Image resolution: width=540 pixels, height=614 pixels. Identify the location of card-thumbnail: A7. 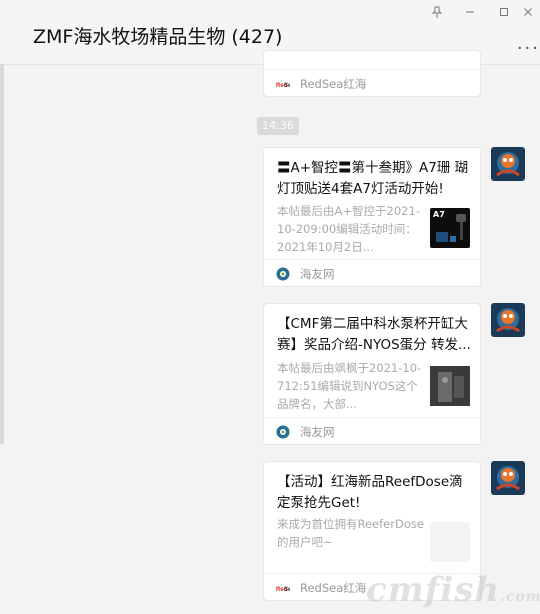
(450, 228).